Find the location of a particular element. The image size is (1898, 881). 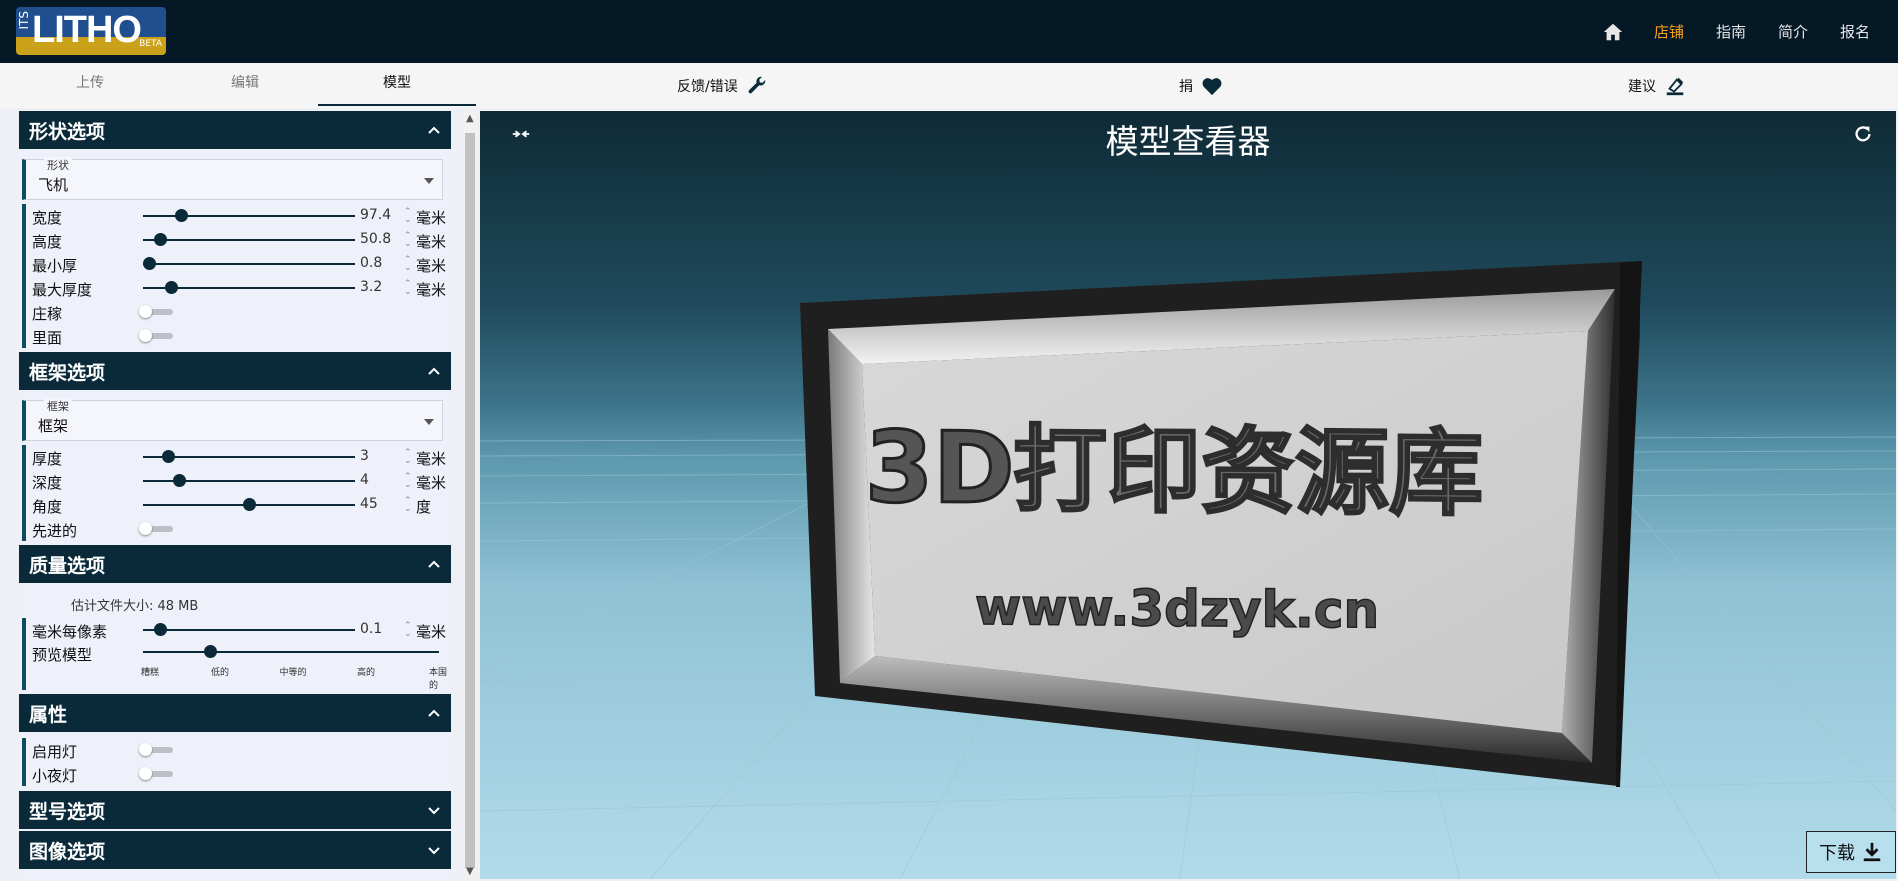

frame-select-value: 框架 is located at coordinates (53, 426).